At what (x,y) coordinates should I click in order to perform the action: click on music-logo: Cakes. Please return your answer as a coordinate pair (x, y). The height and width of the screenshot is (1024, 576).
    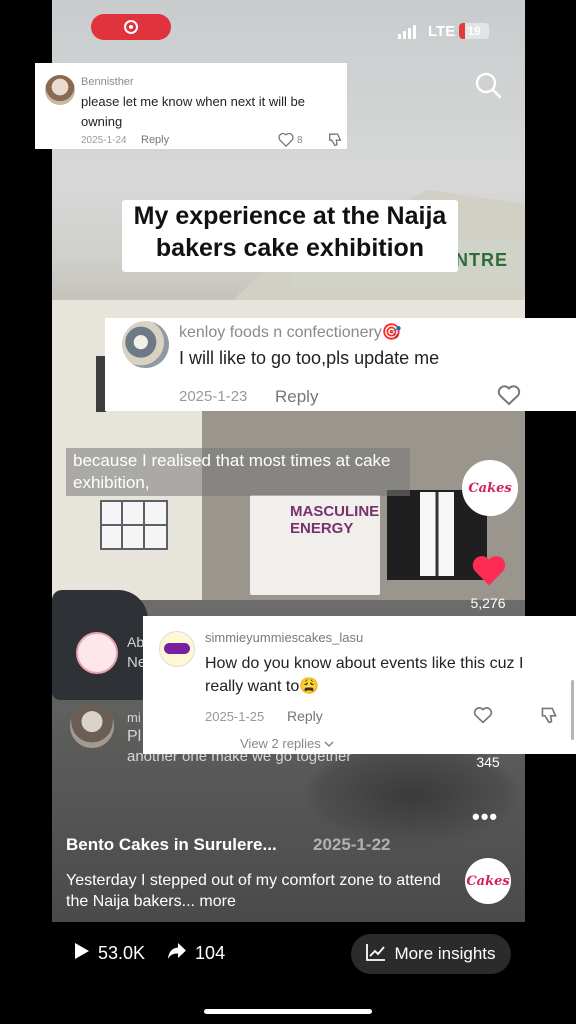
    Looking at the image, I should click on (488, 881).